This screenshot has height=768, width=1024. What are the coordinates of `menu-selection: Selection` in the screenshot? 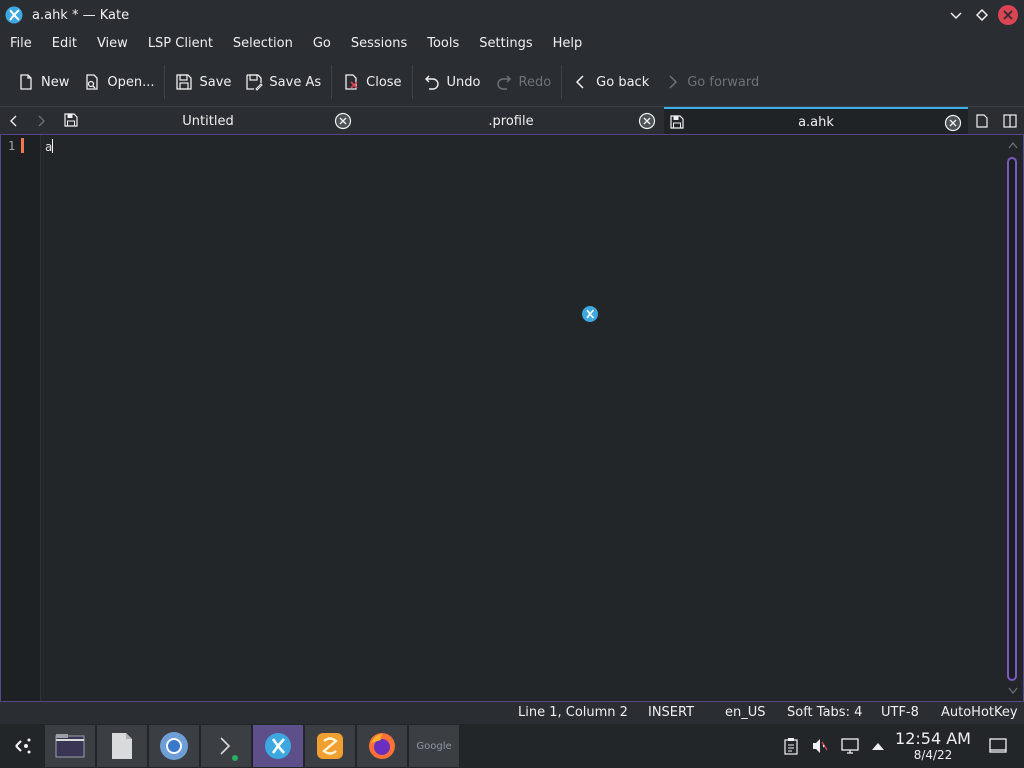 It's located at (263, 44).